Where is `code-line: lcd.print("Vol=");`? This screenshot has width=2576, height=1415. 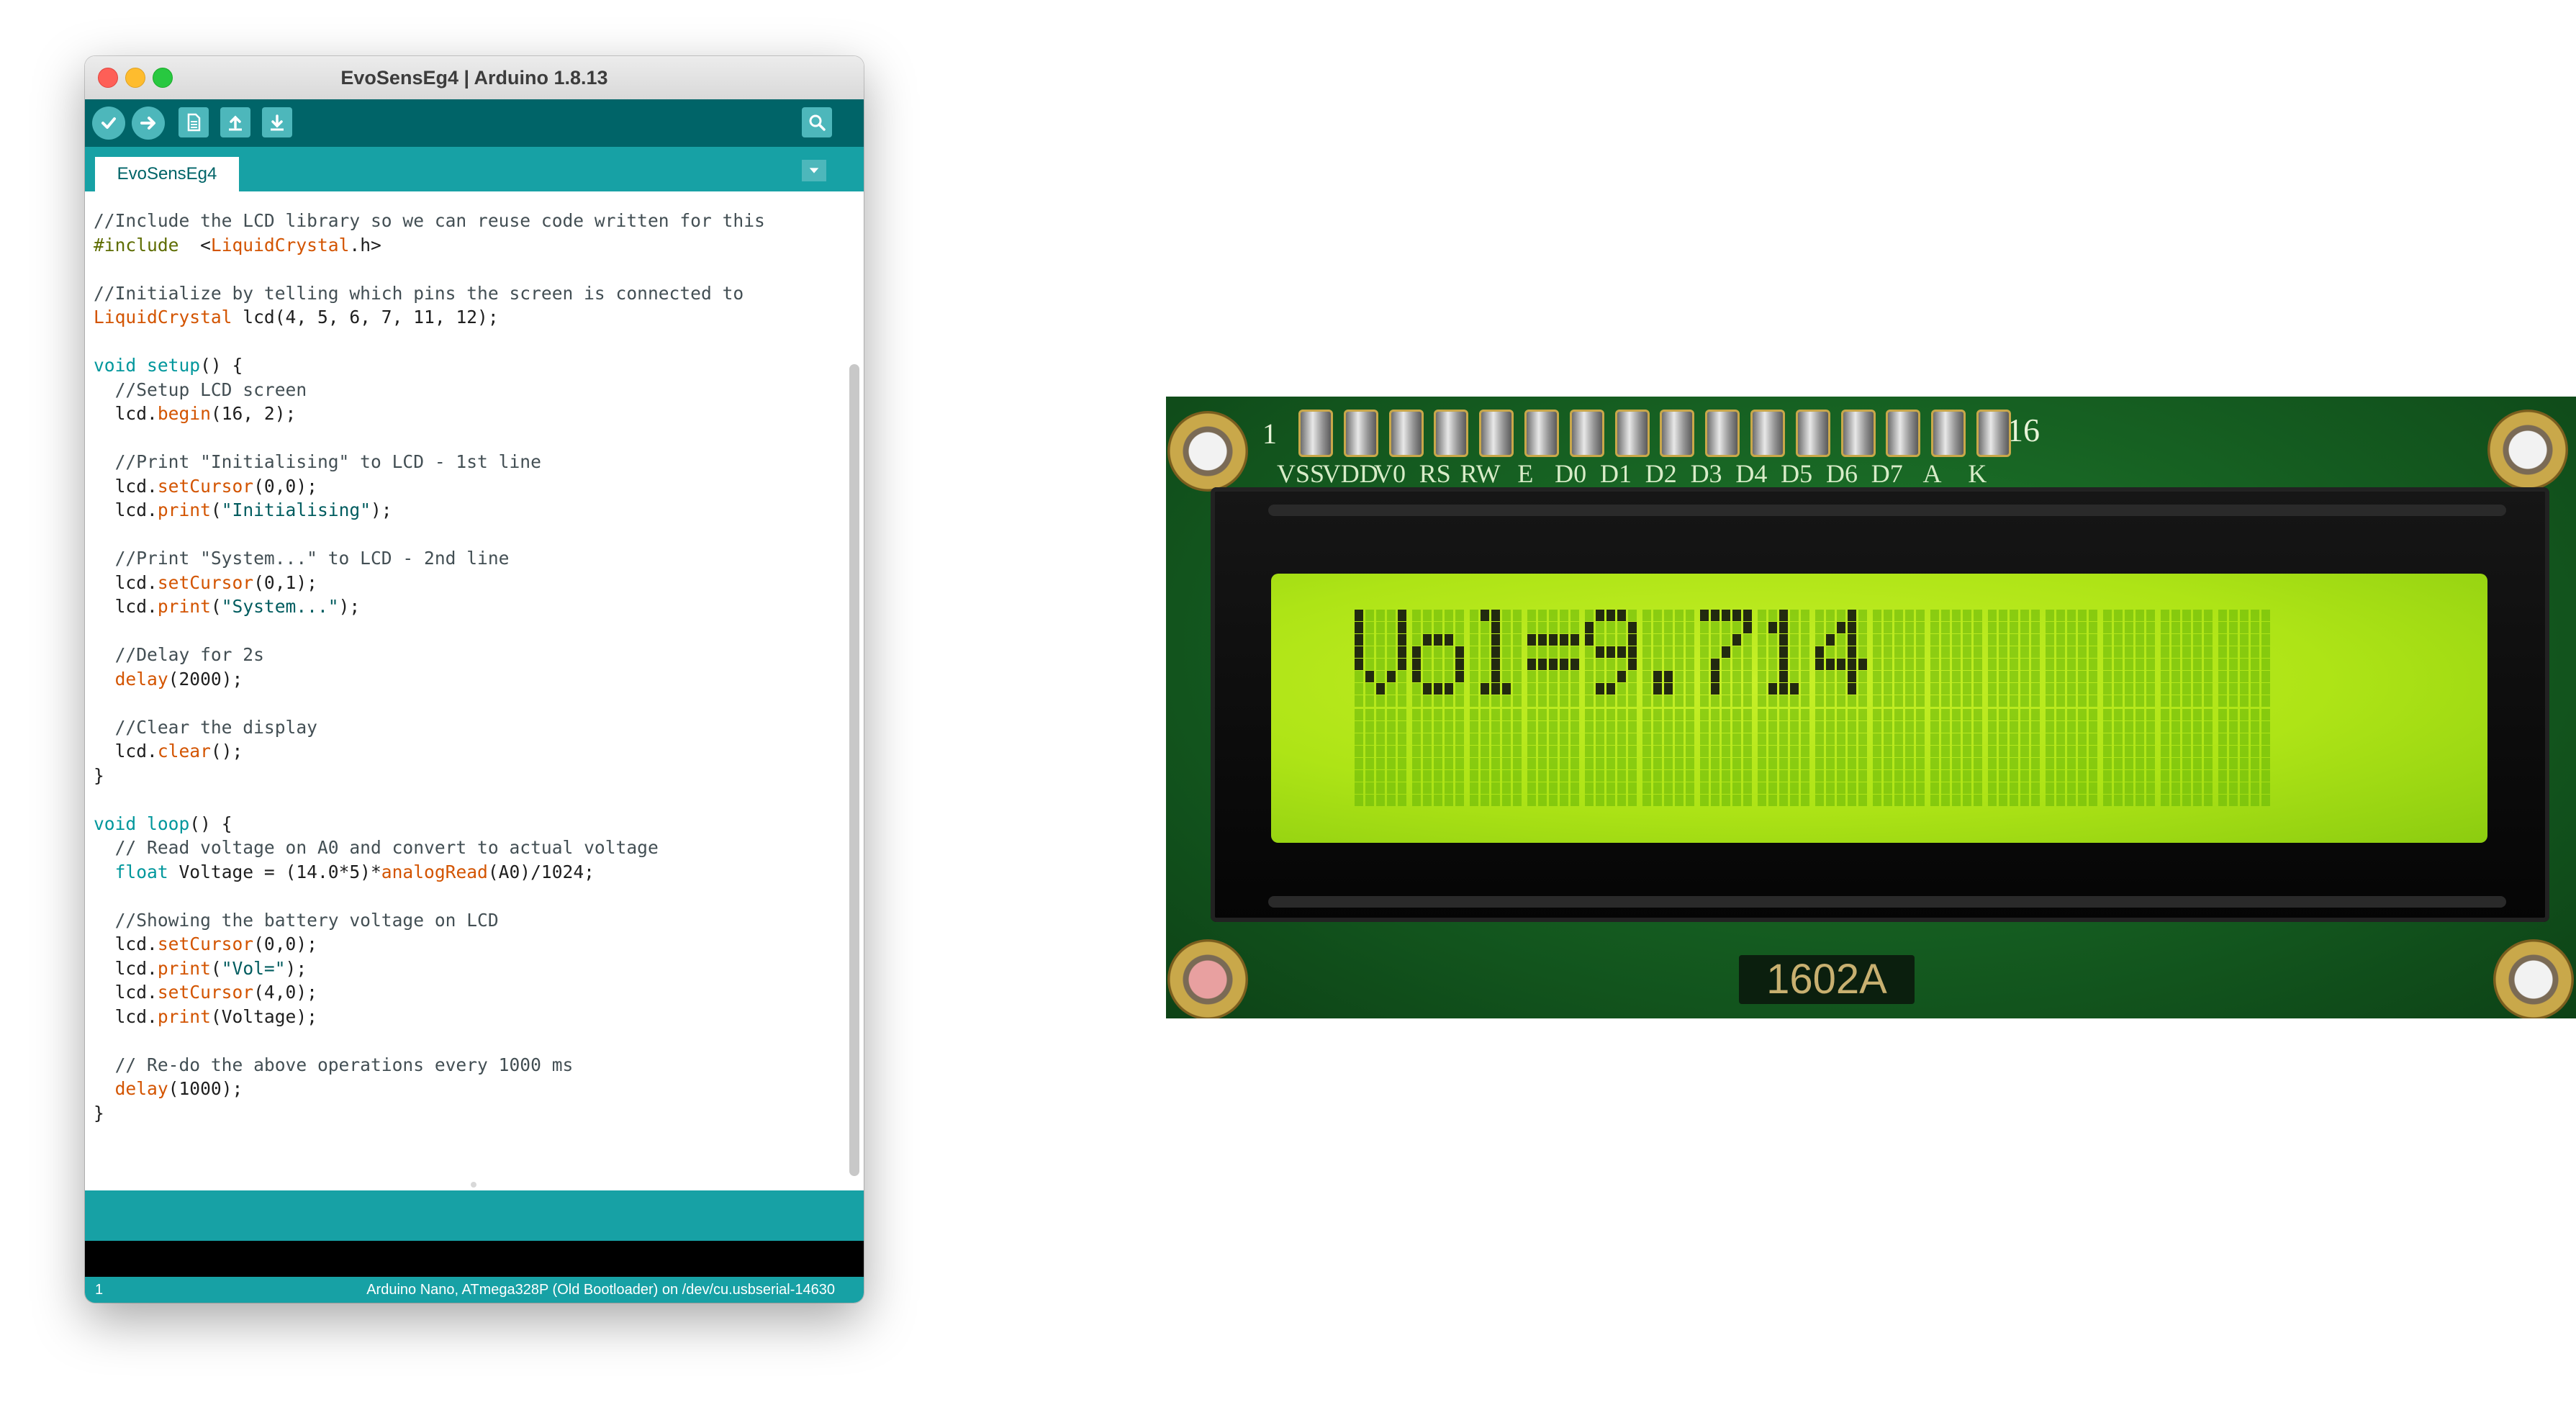 code-line: lcd.print("Vol="); is located at coordinates (430, 969).